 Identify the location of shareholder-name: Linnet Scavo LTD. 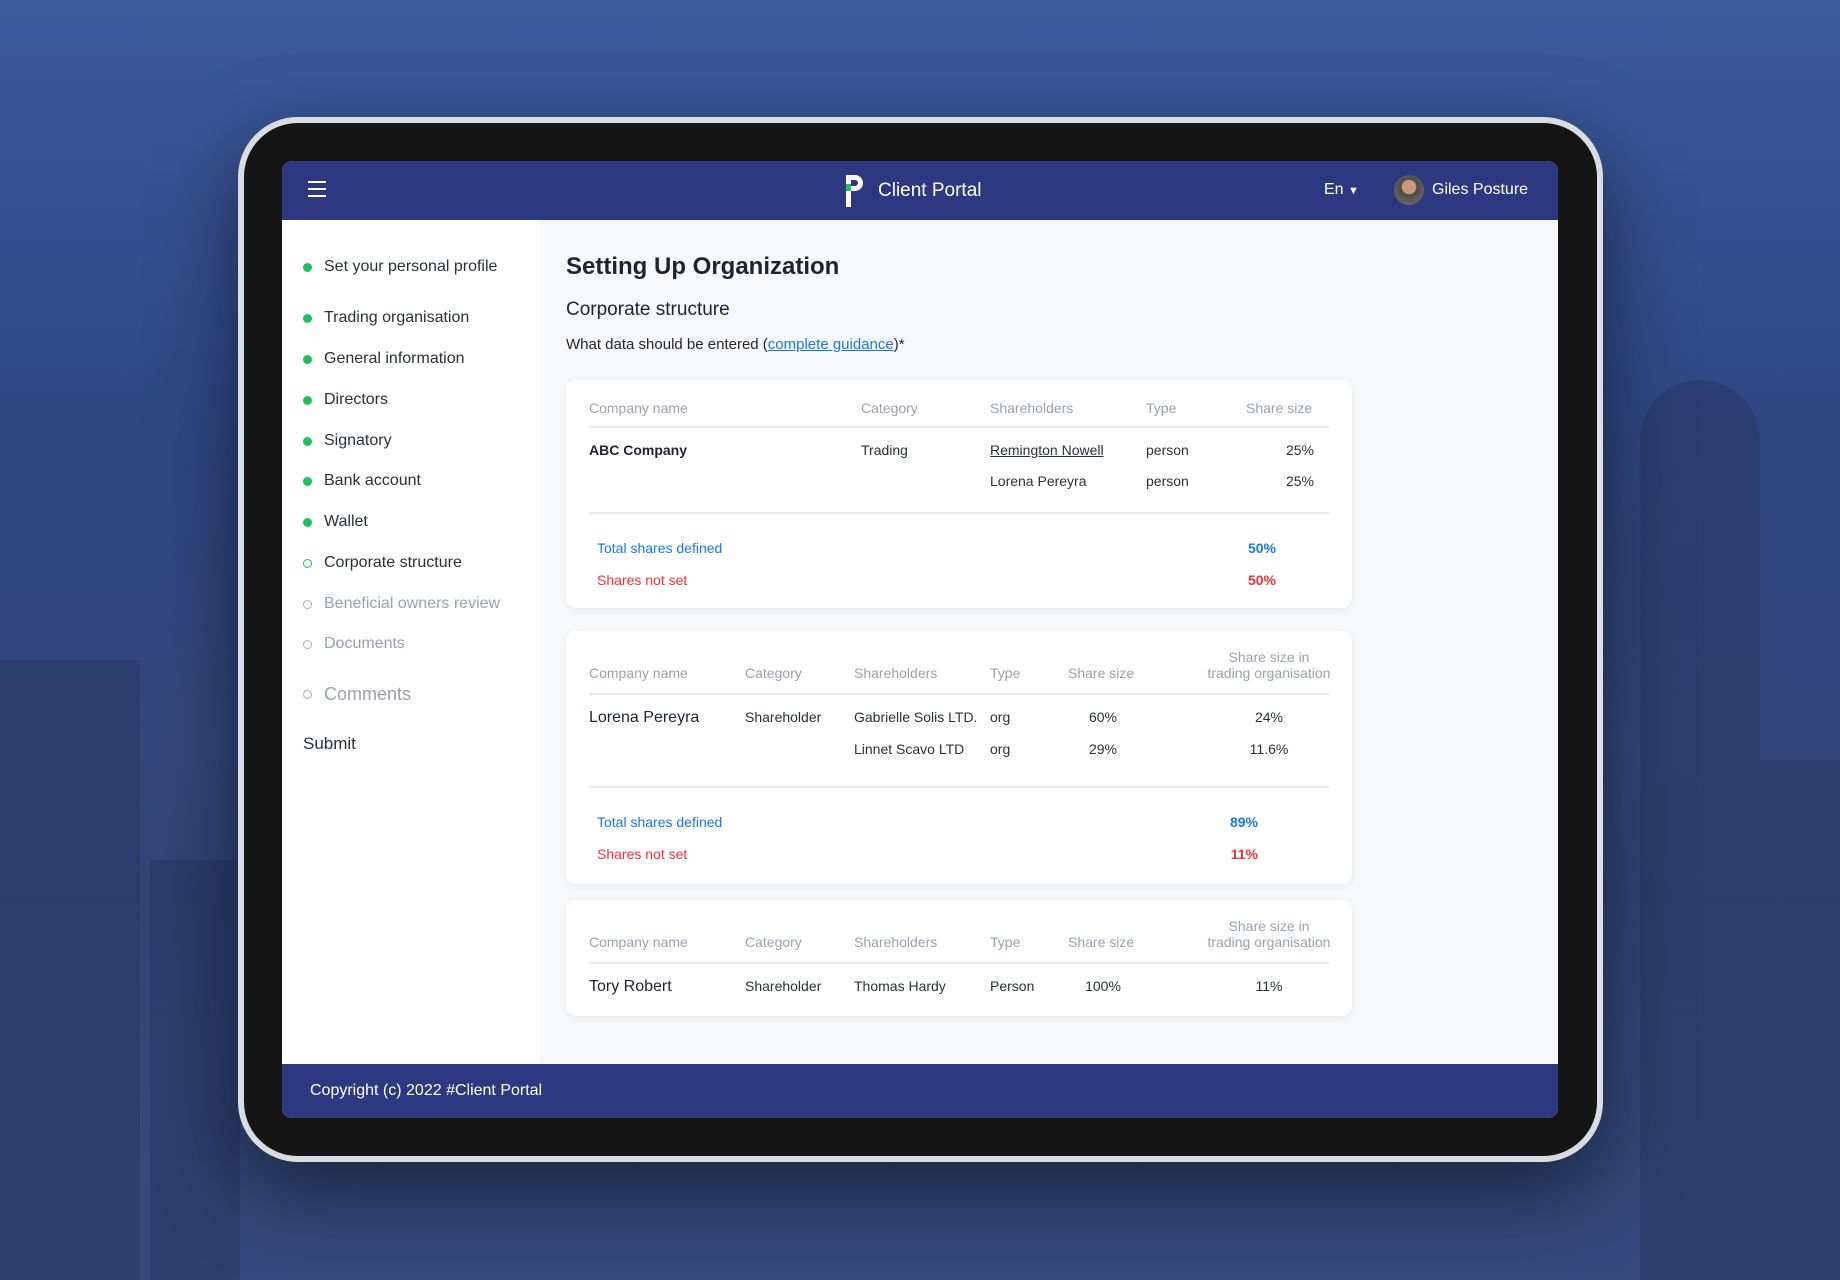
(909, 749).